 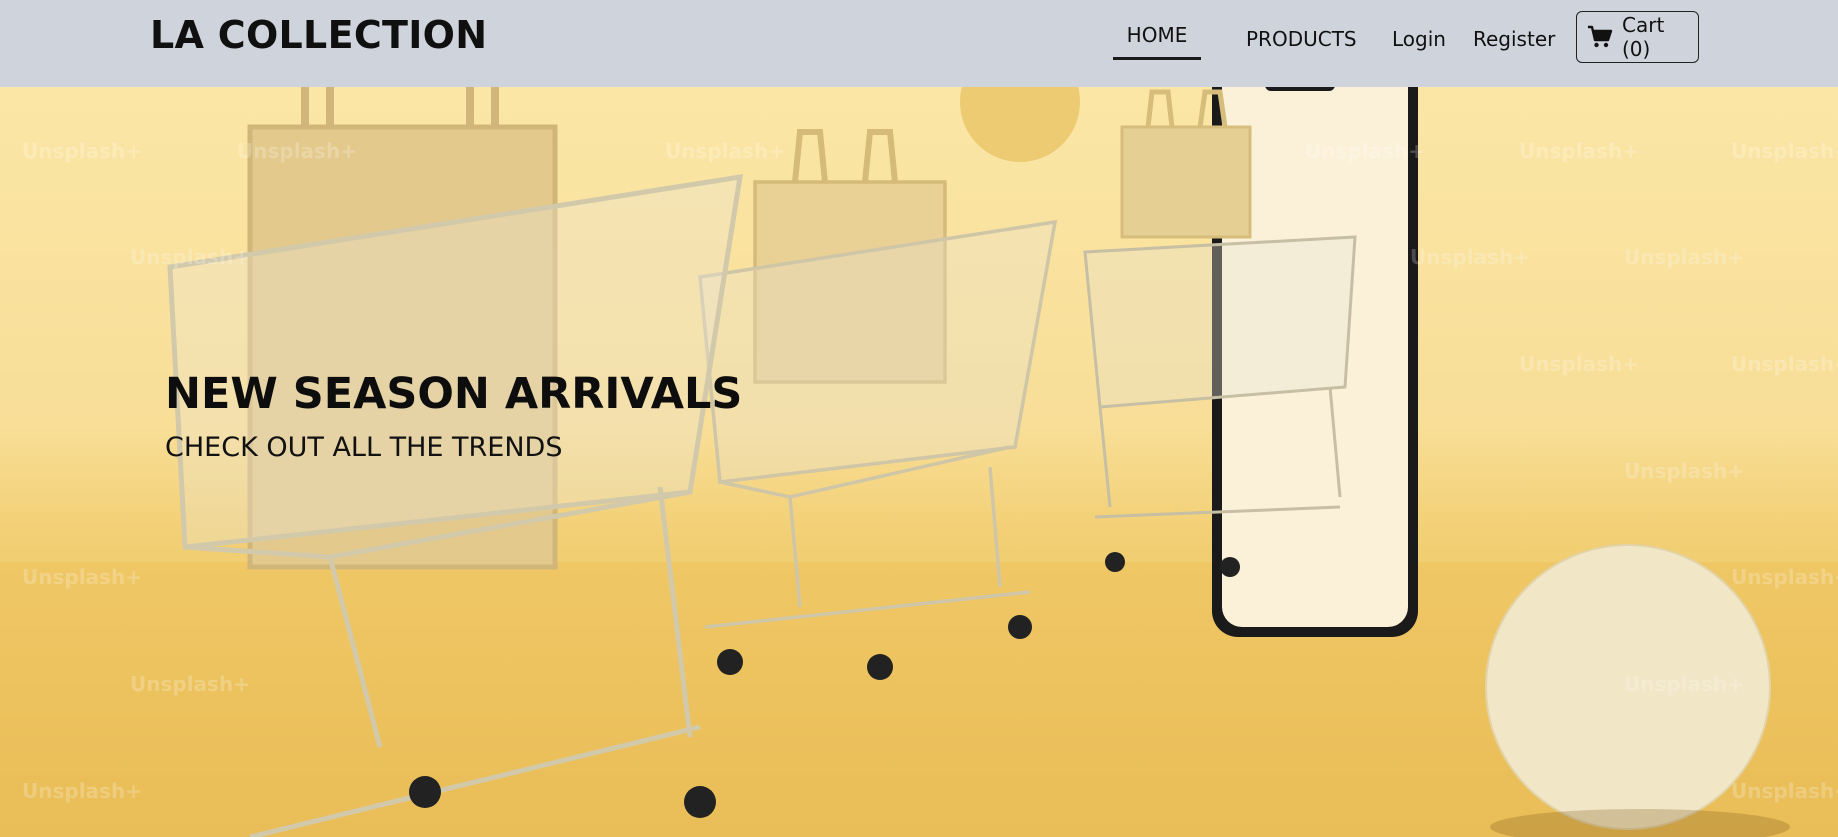 What do you see at coordinates (364, 447) in the screenshot?
I see `hero-subtitle: CHECK OUT ALL THE TRENDS` at bounding box center [364, 447].